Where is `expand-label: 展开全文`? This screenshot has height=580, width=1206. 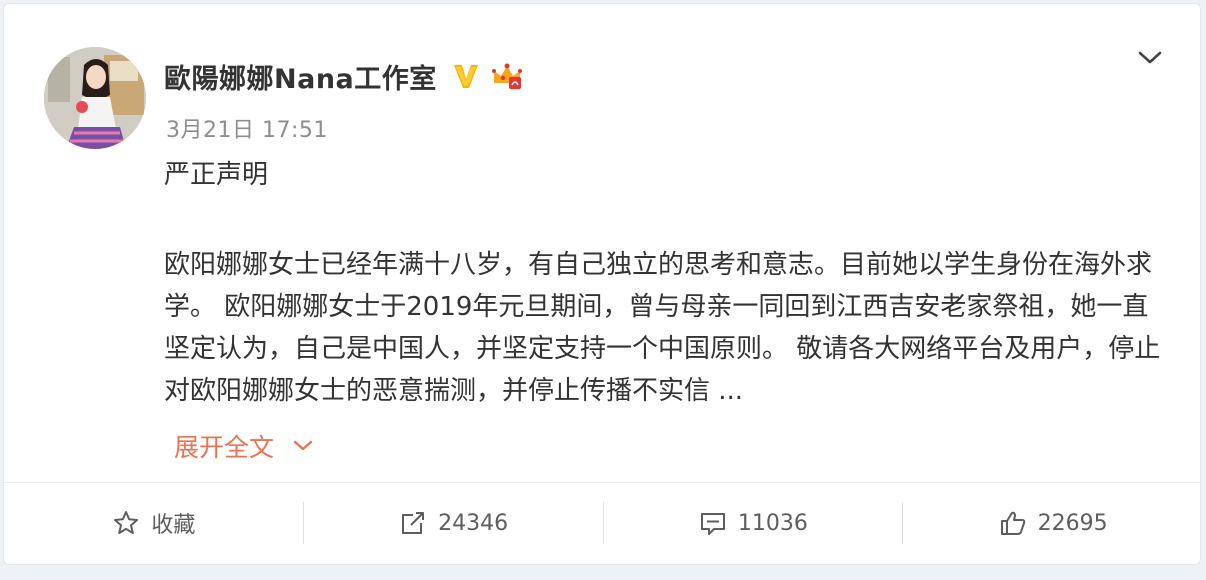
expand-label: 展开全文 is located at coordinates (224, 447).